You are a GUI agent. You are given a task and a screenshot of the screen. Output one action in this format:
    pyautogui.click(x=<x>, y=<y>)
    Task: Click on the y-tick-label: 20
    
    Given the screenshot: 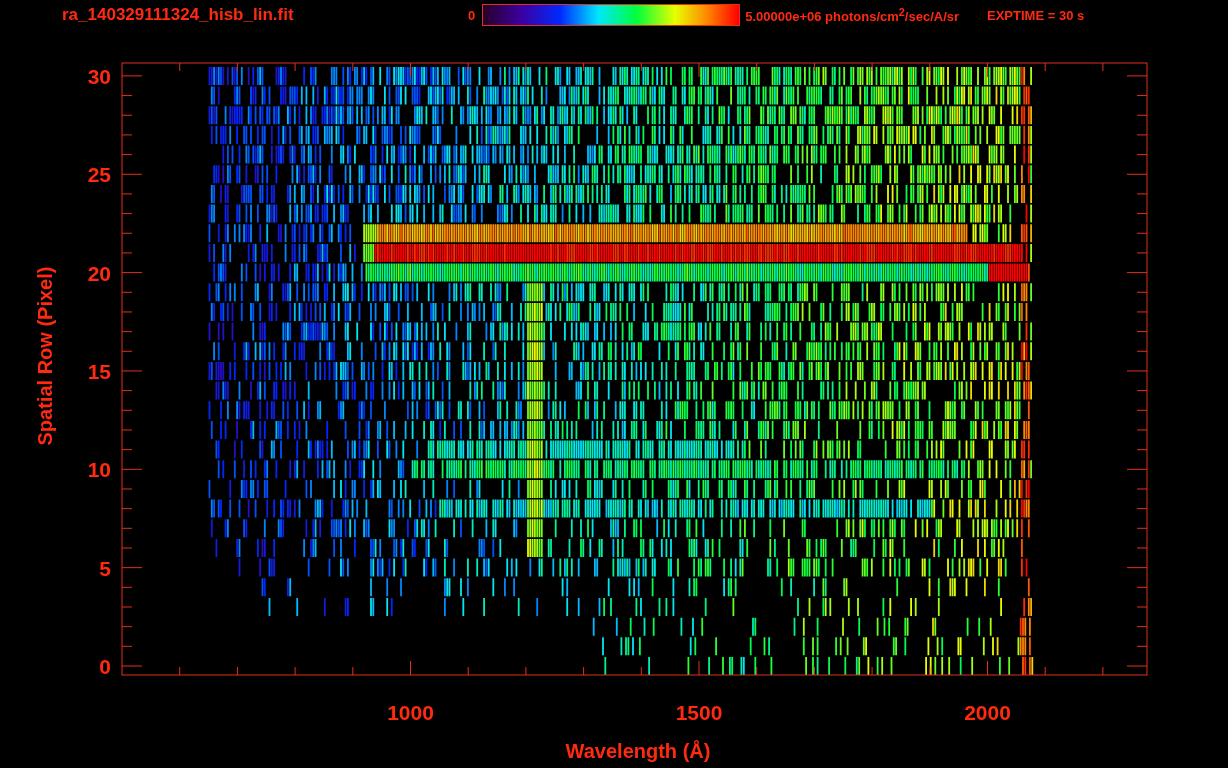 What is the action you would take?
    pyautogui.click(x=99, y=273)
    